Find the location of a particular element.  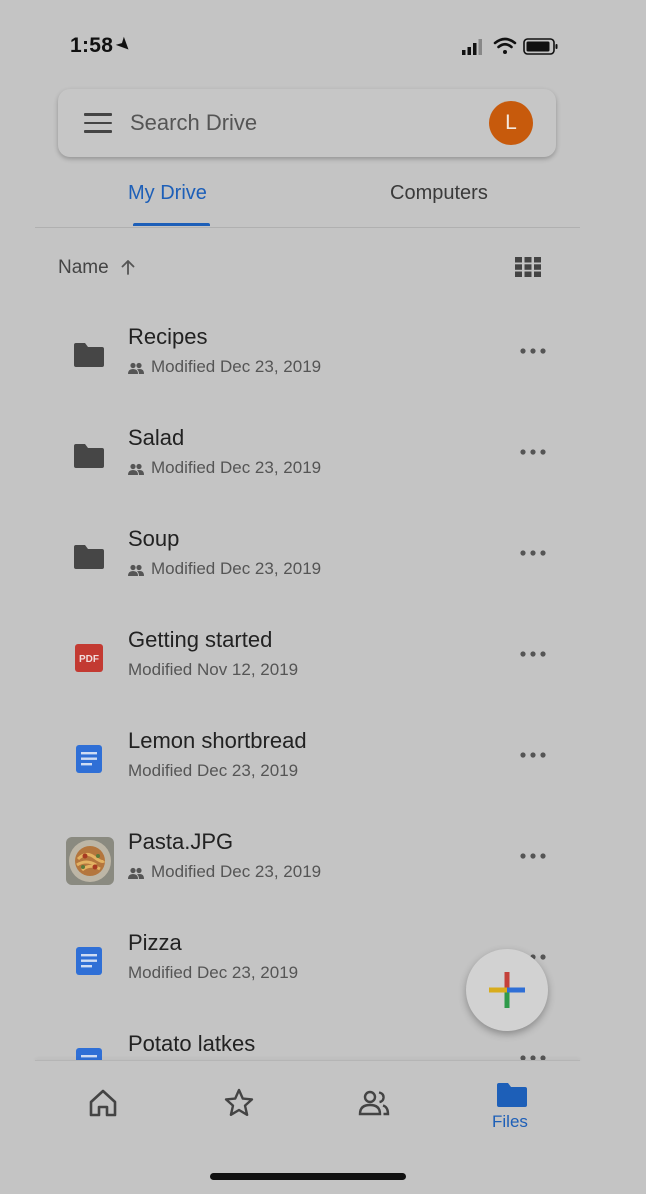

cellular-signal-icon is located at coordinates (472, 47).